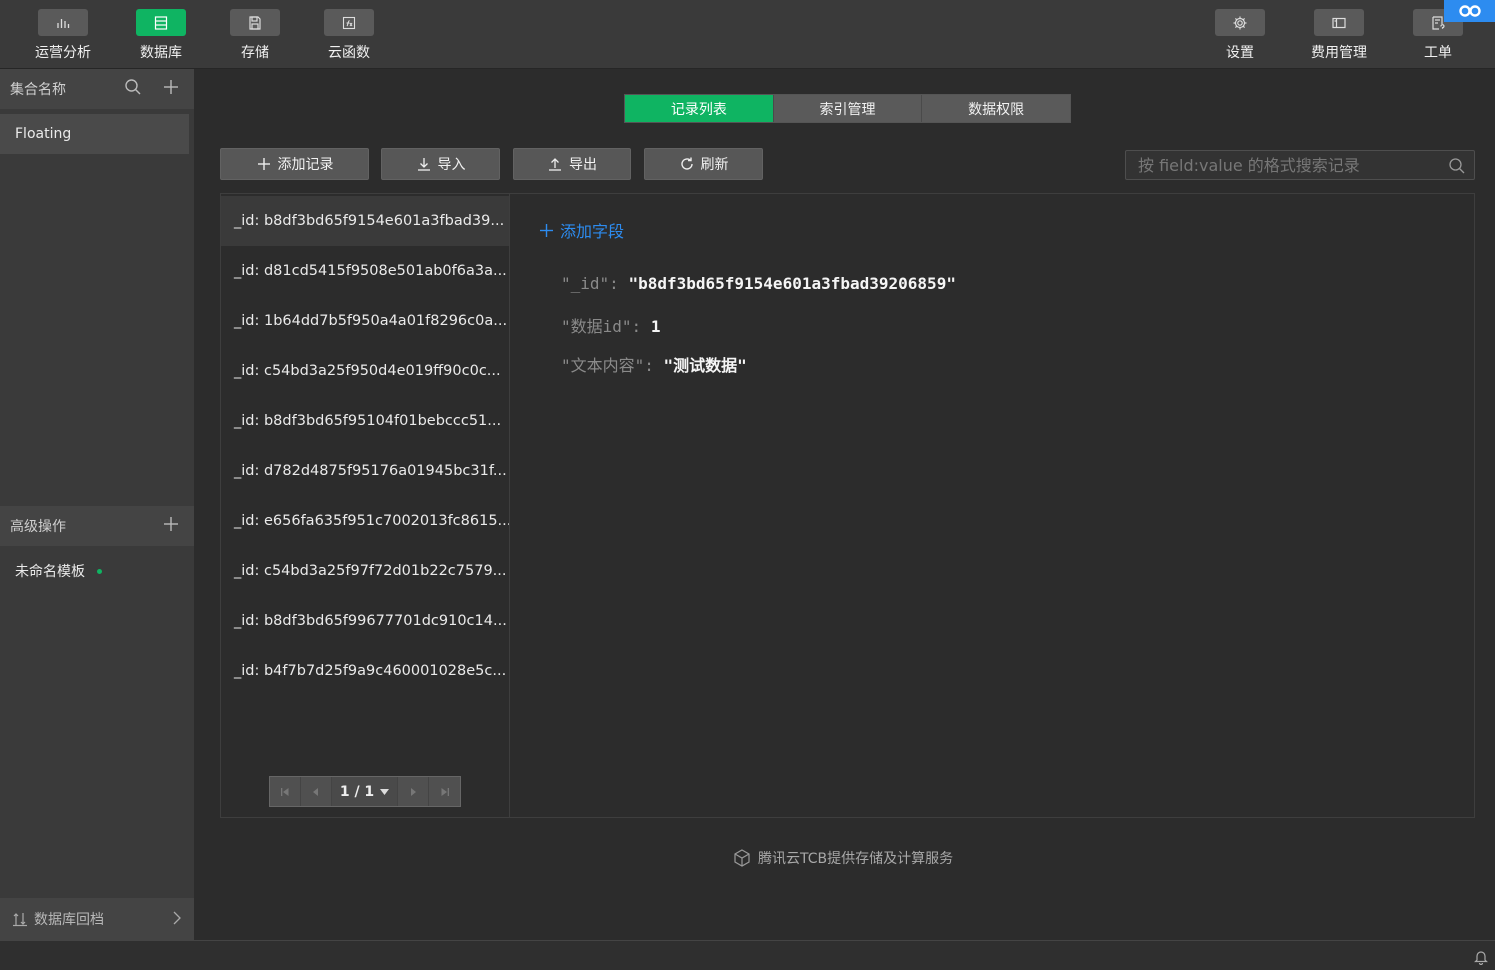  I want to click on toolbar-database-button: 数据库, so click(161, 34).